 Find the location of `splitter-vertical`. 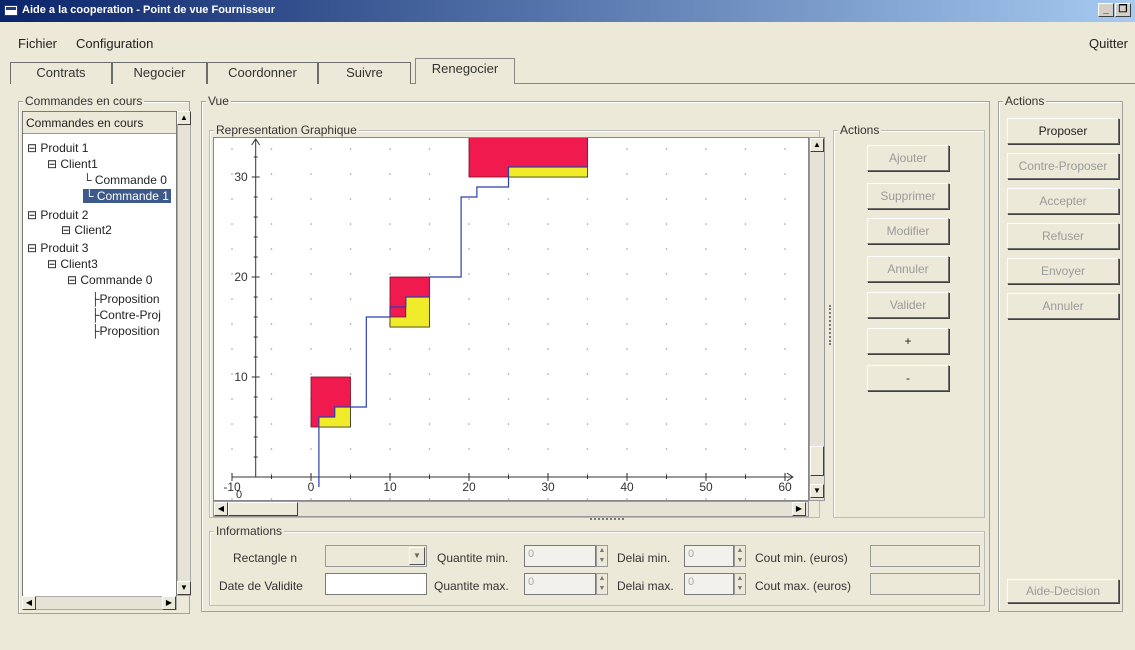

splitter-vertical is located at coordinates (830, 325).